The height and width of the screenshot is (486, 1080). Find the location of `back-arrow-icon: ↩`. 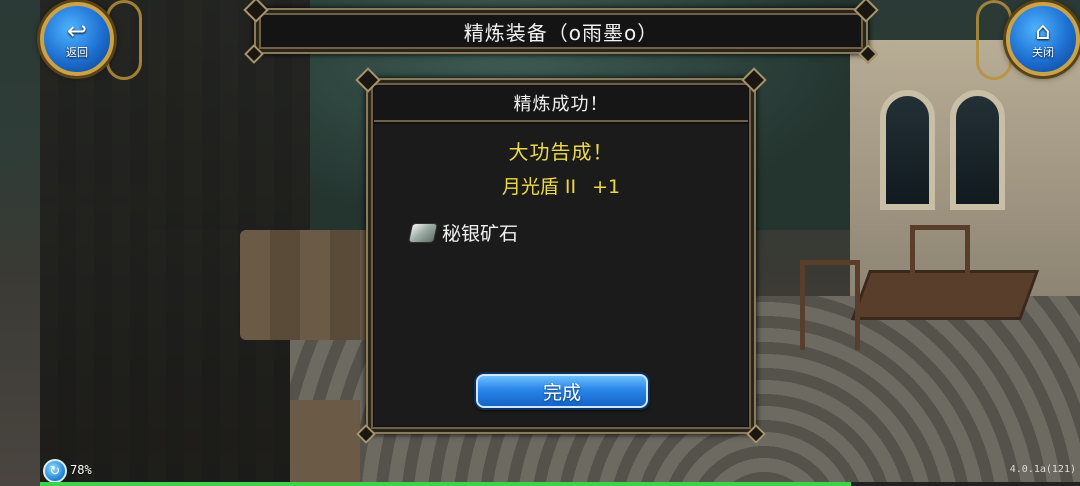

back-arrow-icon: ↩ is located at coordinates (77, 30).